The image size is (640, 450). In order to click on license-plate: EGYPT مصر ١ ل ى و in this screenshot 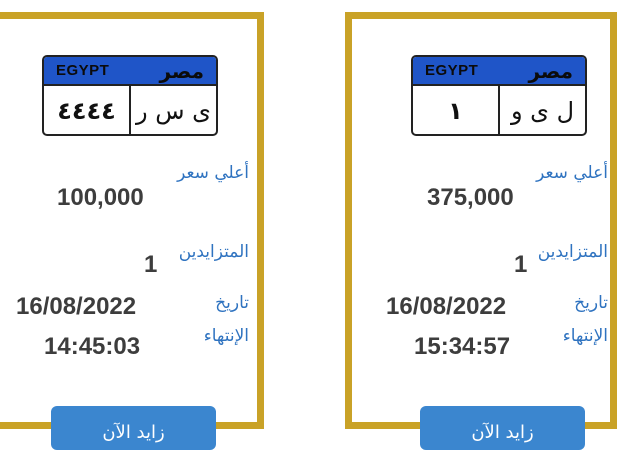, I will do `click(499, 95)`.